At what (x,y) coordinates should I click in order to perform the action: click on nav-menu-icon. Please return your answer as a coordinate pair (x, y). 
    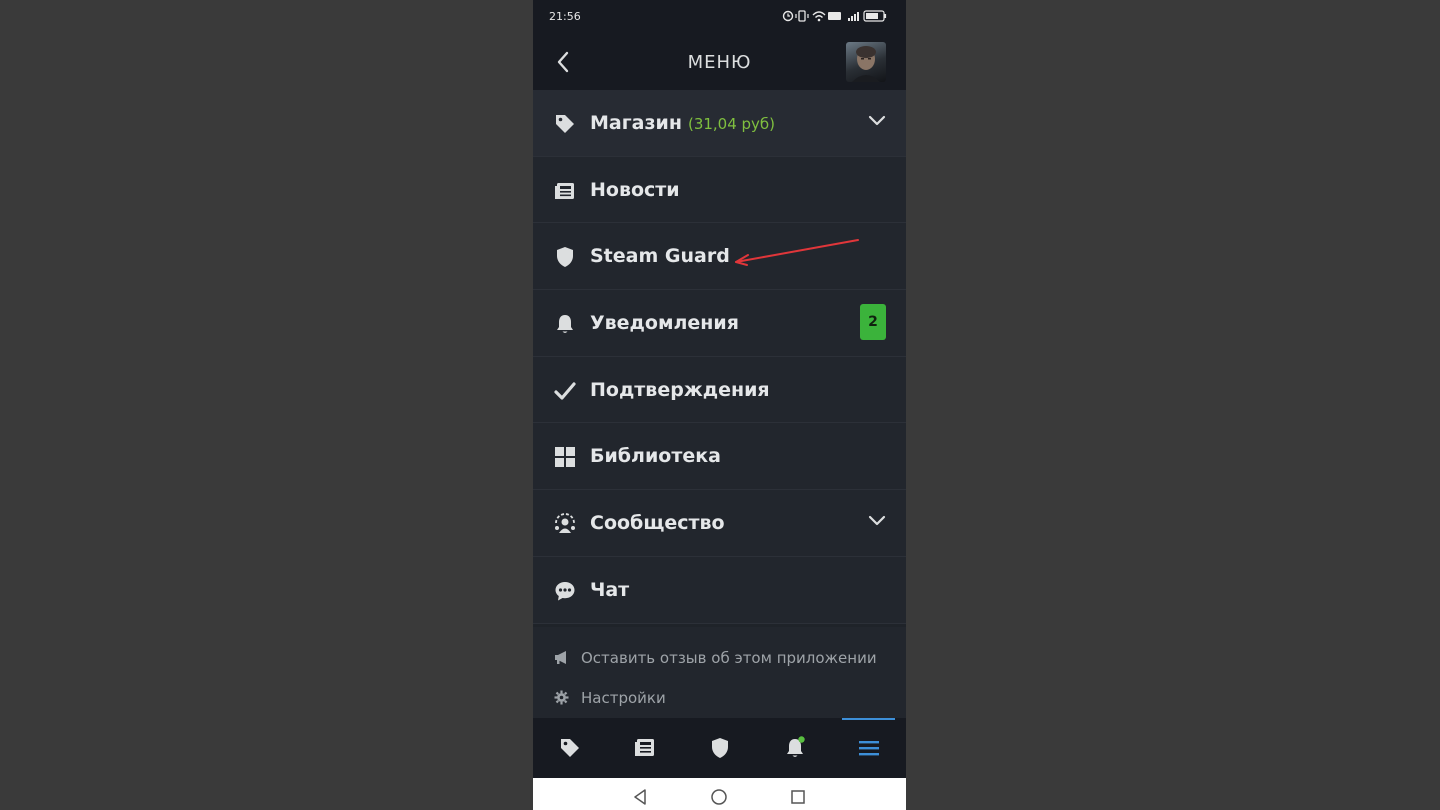
    Looking at the image, I should click on (869, 748).